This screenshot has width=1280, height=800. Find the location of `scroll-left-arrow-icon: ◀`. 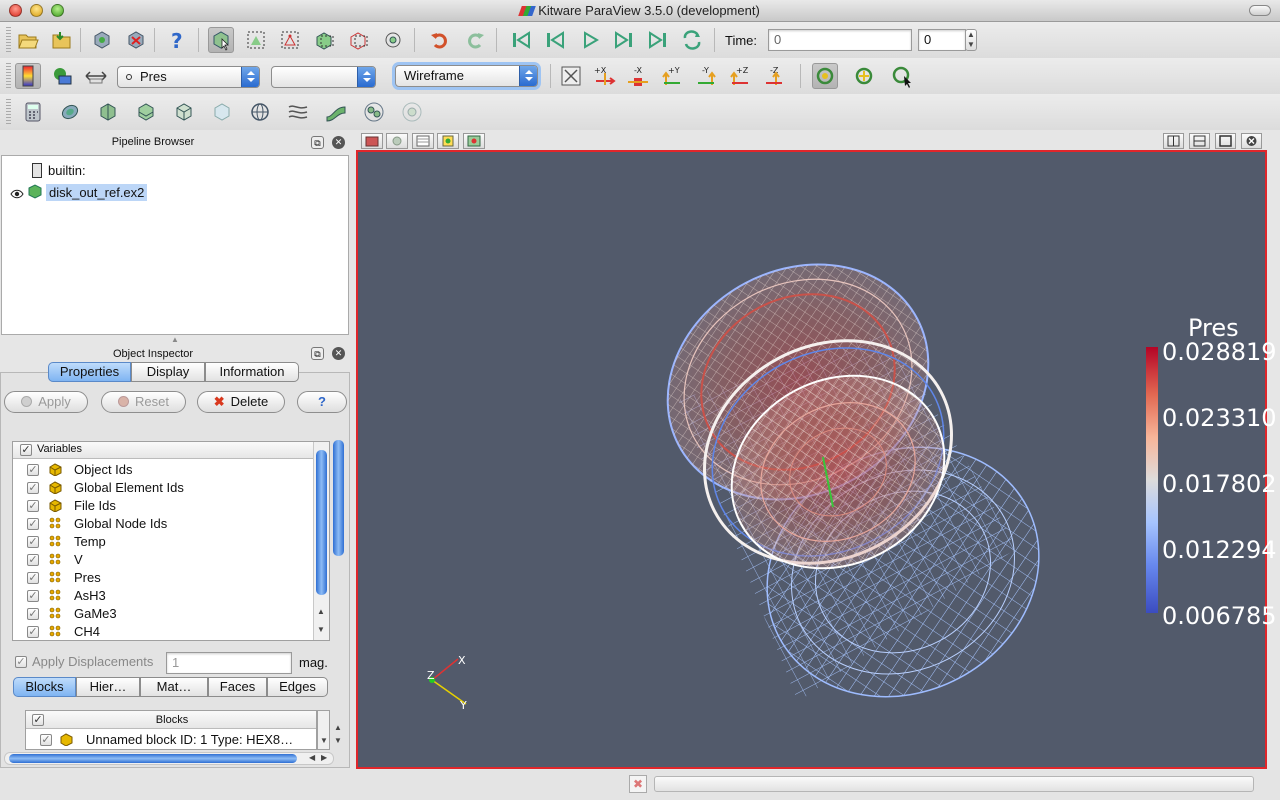

scroll-left-arrow-icon: ◀ is located at coordinates (312, 757).